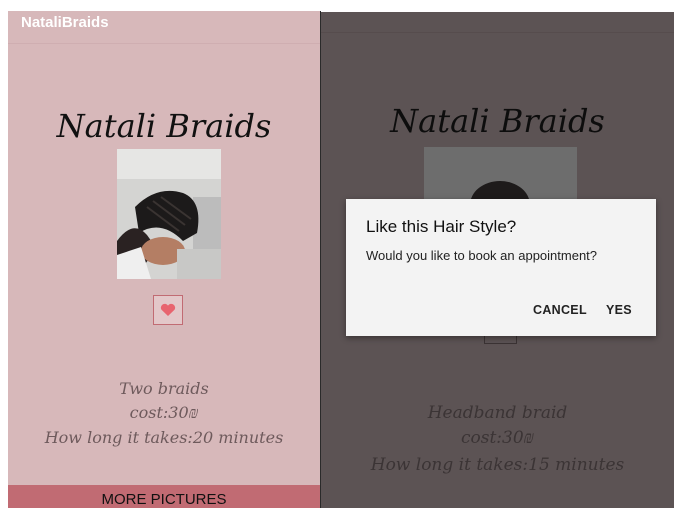 The height and width of the screenshot is (508, 674). What do you see at coordinates (497, 438) in the screenshot?
I see `right-style-cost: cost:30₪` at bounding box center [497, 438].